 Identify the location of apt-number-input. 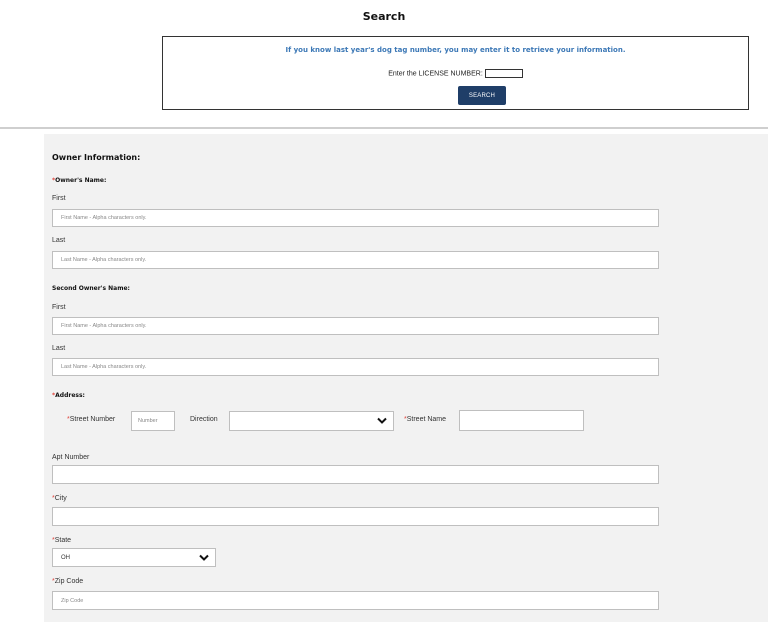
(355, 474).